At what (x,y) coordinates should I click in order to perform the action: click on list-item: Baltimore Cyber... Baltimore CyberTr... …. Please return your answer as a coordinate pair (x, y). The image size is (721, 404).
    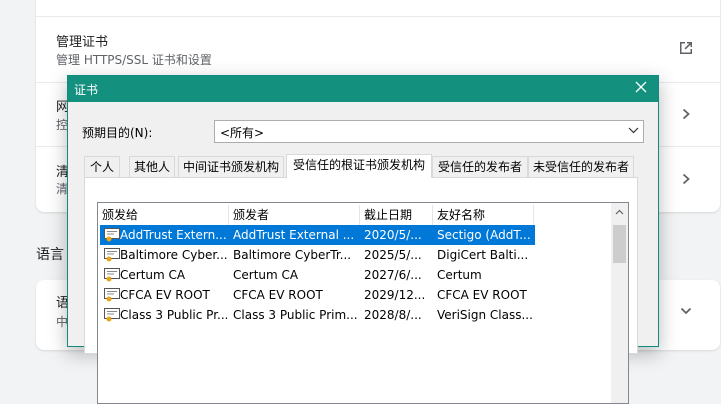
    Looking at the image, I should click on (317, 255).